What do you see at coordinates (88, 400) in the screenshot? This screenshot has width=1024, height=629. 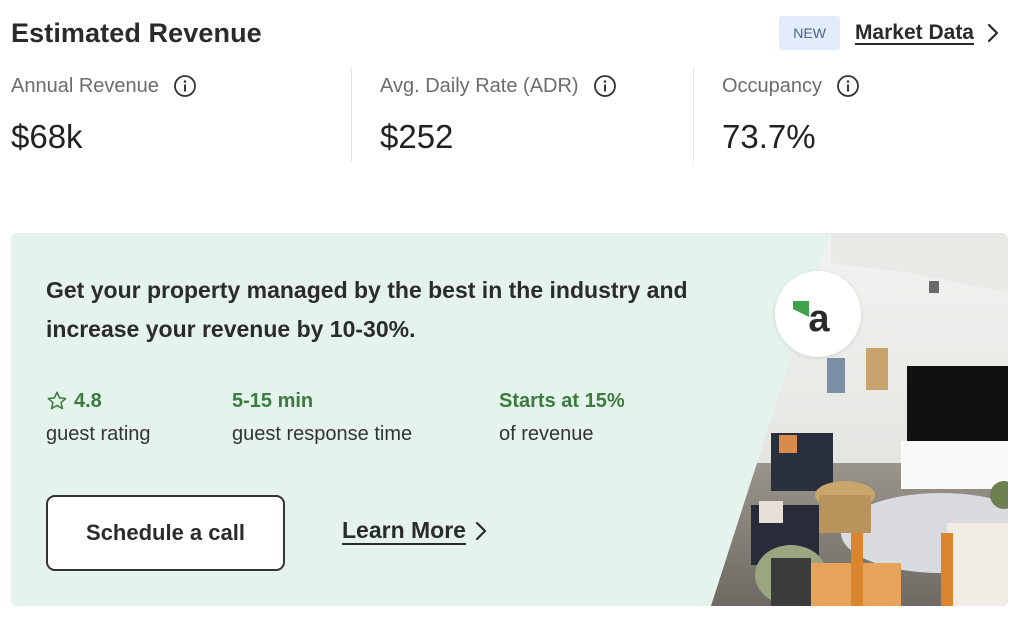 I see `feature-value: 4.8` at bounding box center [88, 400].